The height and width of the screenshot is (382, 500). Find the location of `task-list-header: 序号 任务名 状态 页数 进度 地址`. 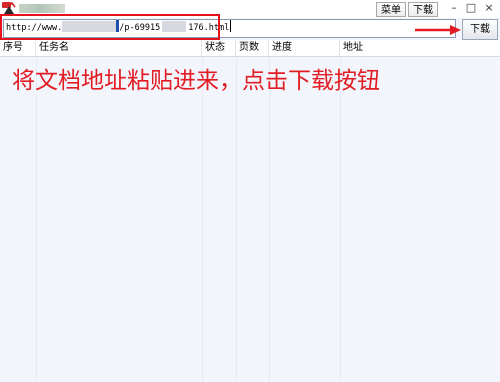

task-list-header: 序号 任务名 状态 页数 进度 地址 is located at coordinates (250, 48).